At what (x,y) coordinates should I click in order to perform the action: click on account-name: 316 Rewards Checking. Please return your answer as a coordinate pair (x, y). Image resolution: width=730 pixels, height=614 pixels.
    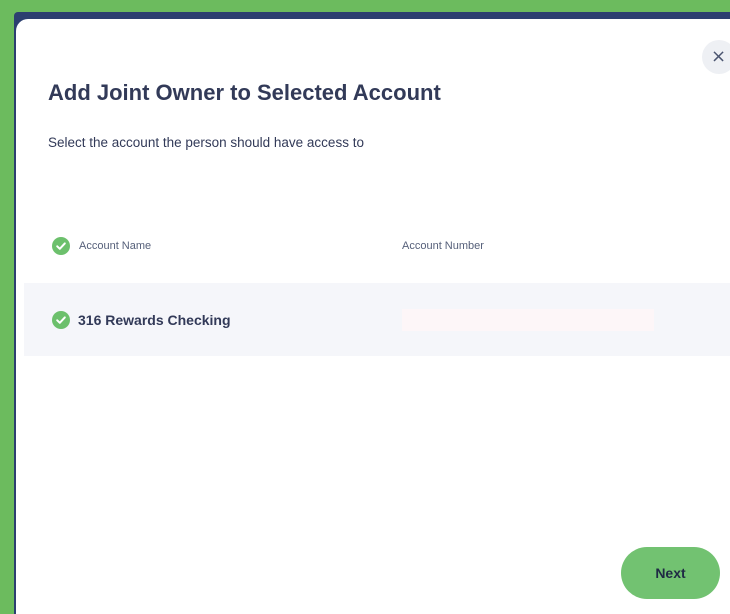
    Looking at the image, I should click on (154, 320).